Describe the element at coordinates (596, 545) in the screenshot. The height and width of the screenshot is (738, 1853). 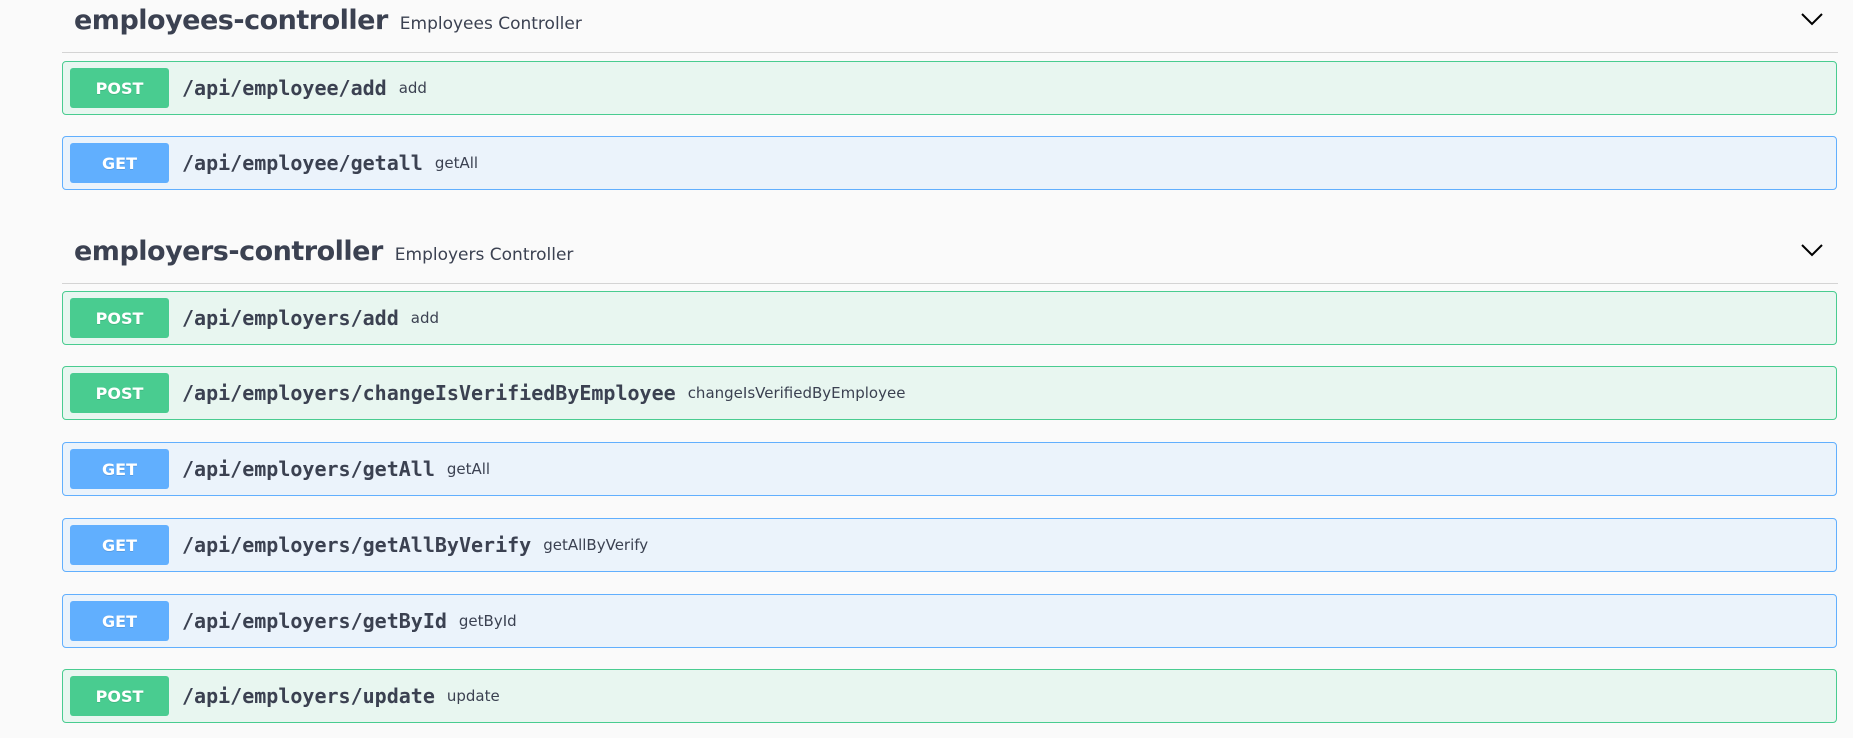
I see `operation-summary: getAllByVerify` at that location.